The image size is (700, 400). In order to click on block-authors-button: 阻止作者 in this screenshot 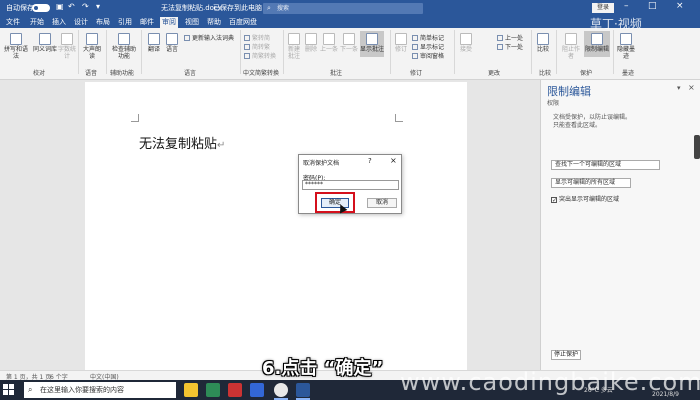, I will do `click(571, 46)`.